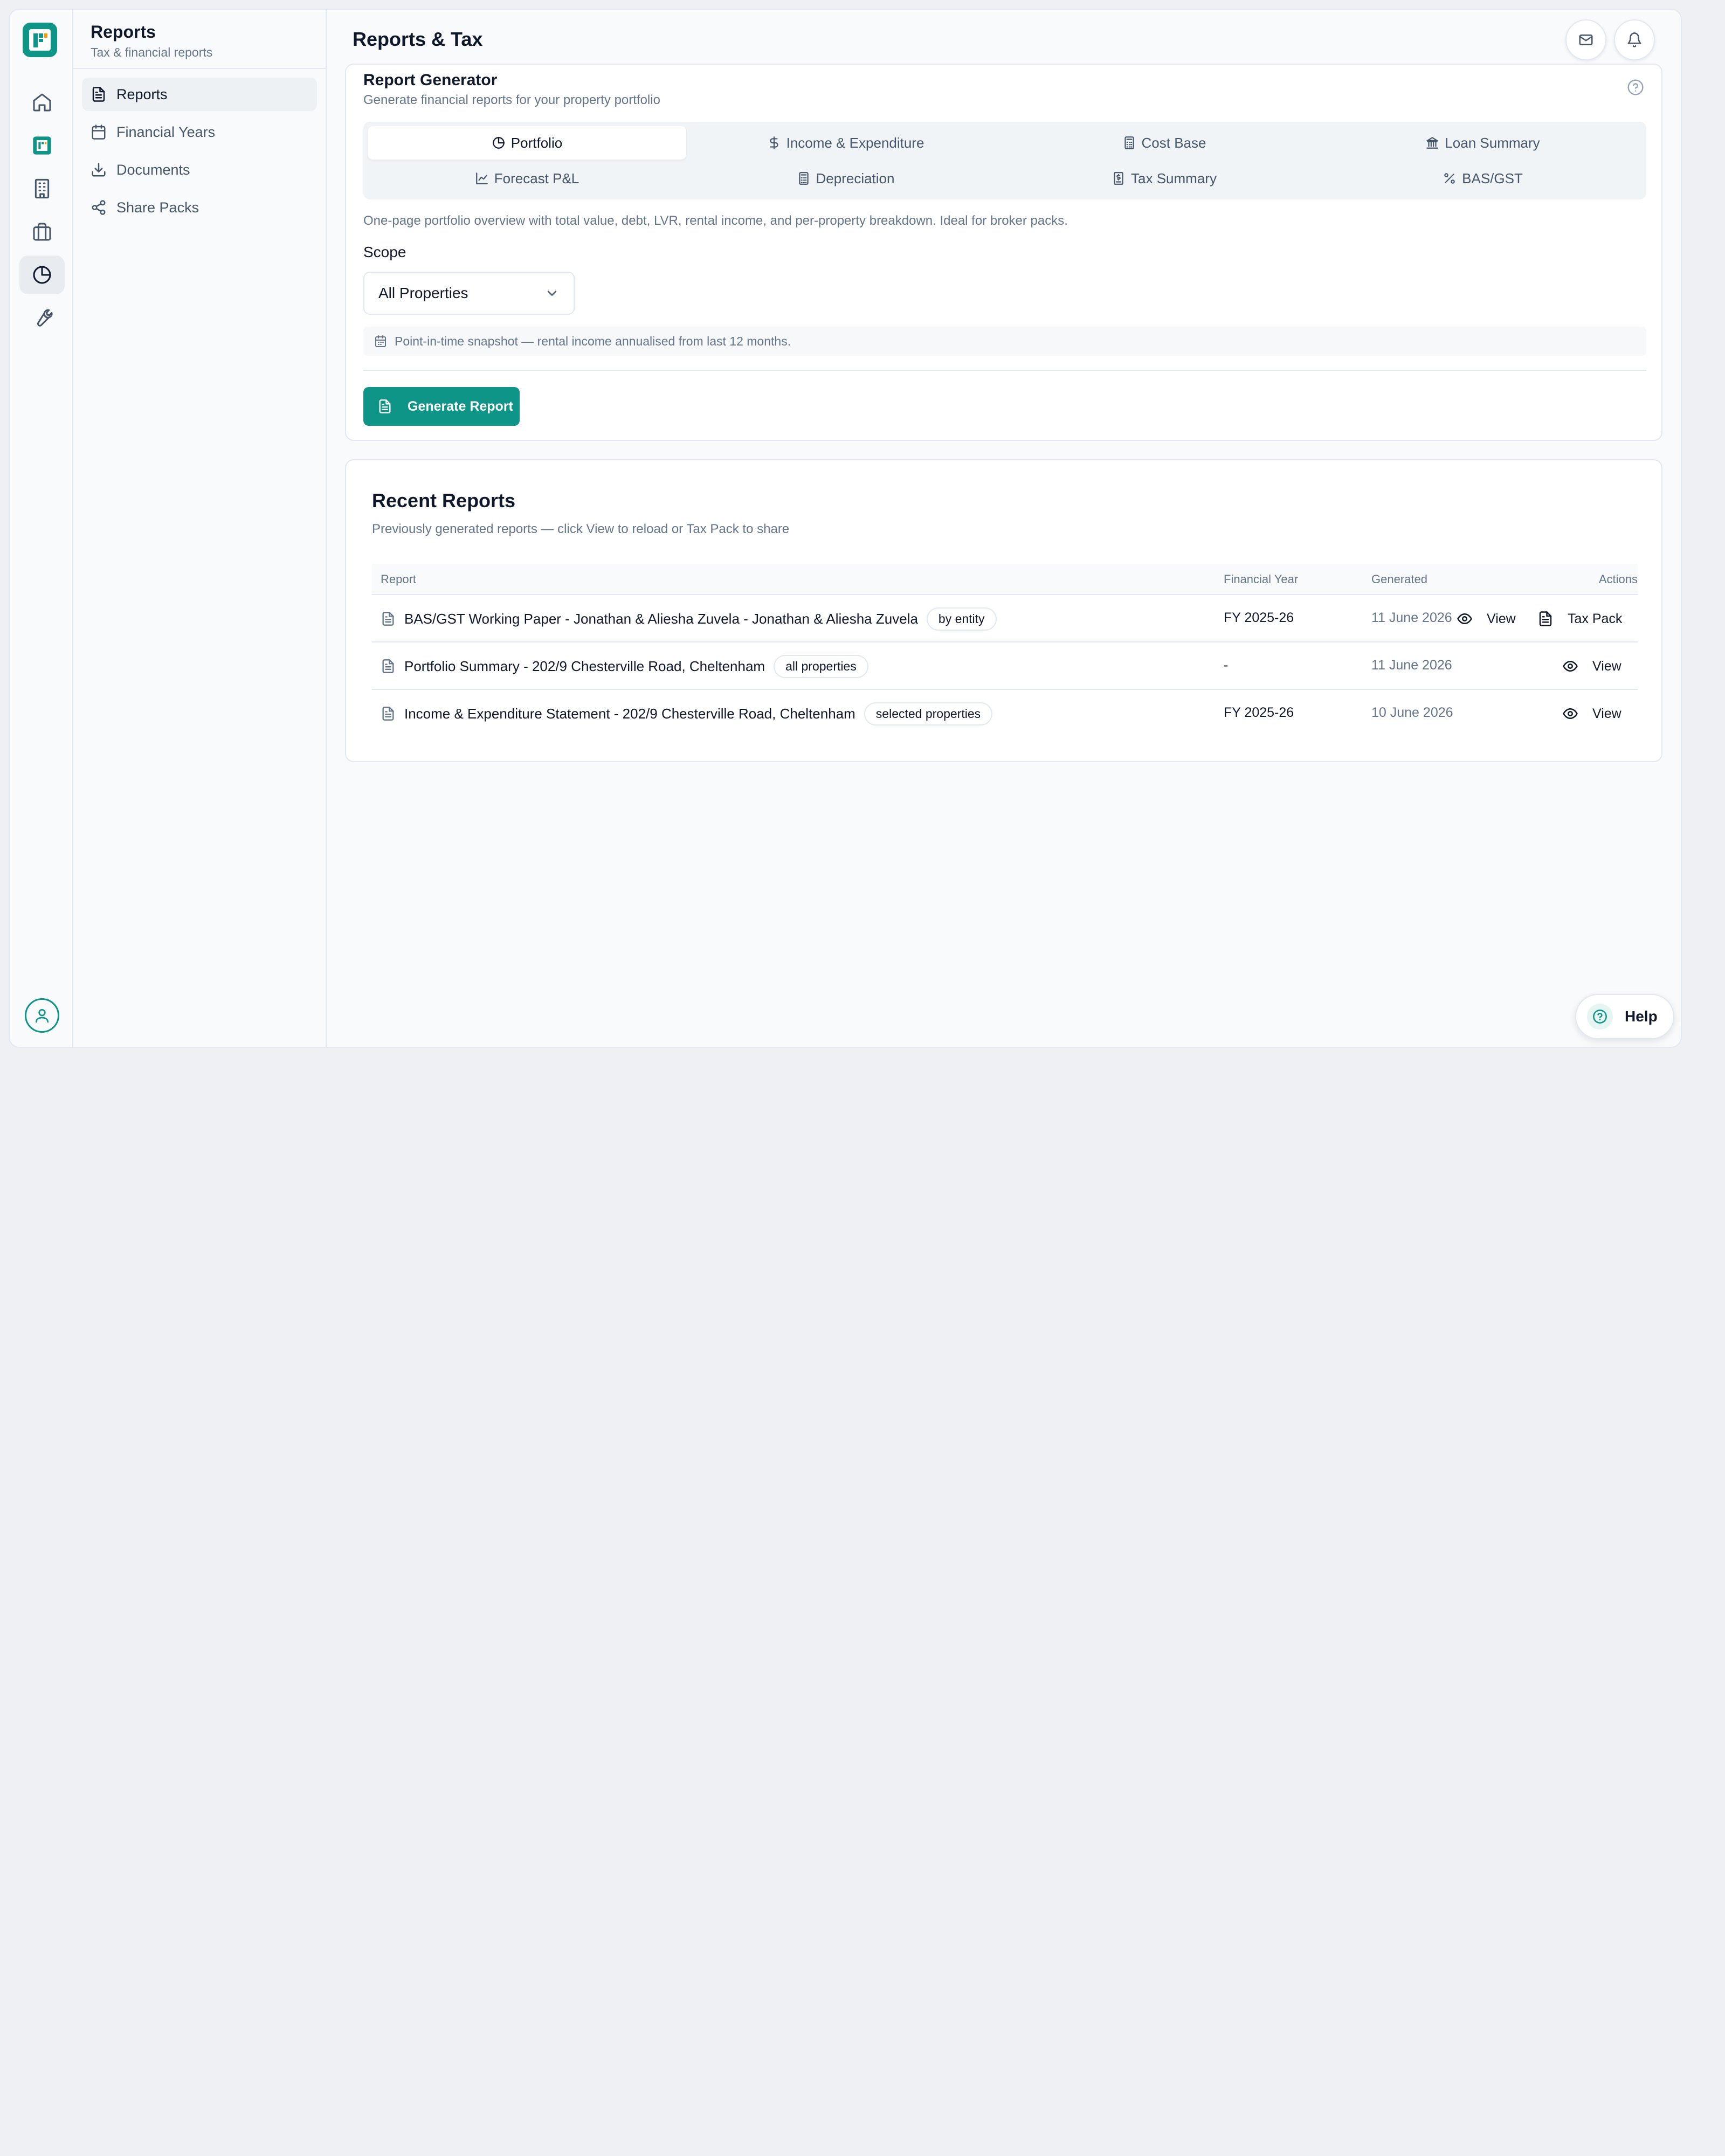 The width and height of the screenshot is (1725, 2156). Describe the element at coordinates (199, 94) in the screenshot. I see `sidebar-item-reports: Reports` at that location.